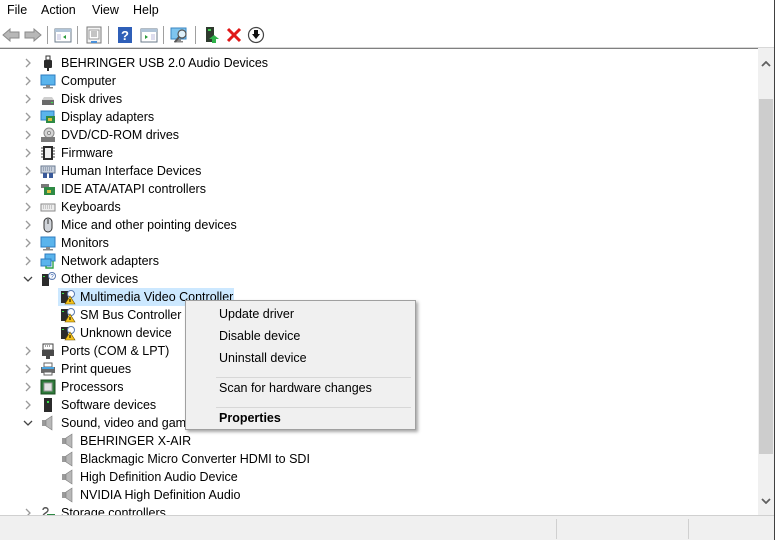  I want to click on show-hide-console-tree-button, so click(63, 35).